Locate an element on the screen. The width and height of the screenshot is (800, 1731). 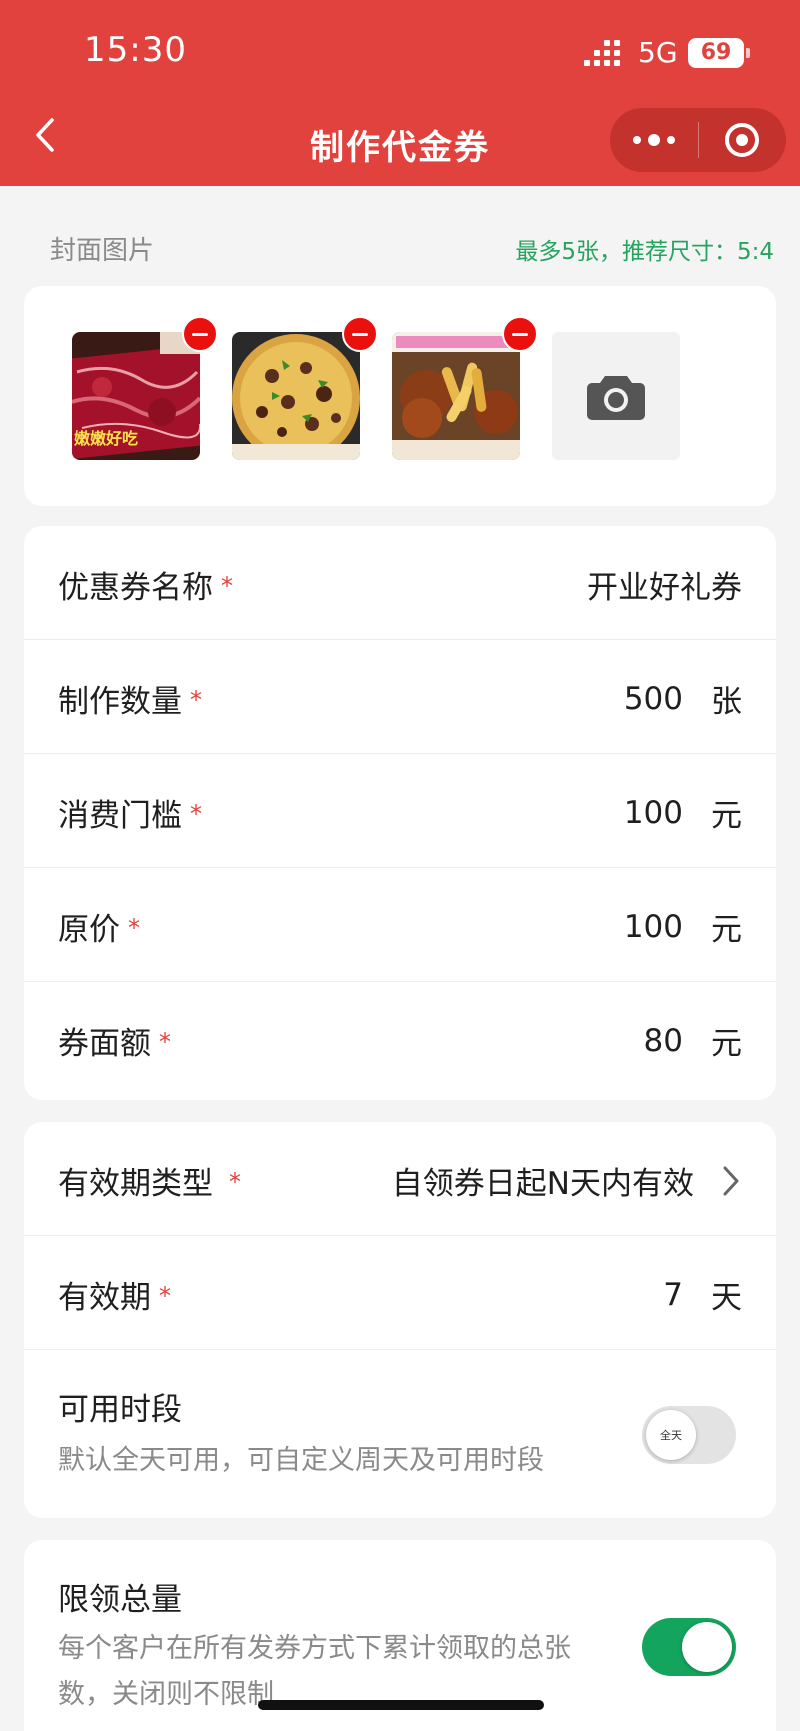
field-available-time: 可用时段 默认全天可用，可自定义周天及可用时段 全天 is located at coordinates (400, 1434).